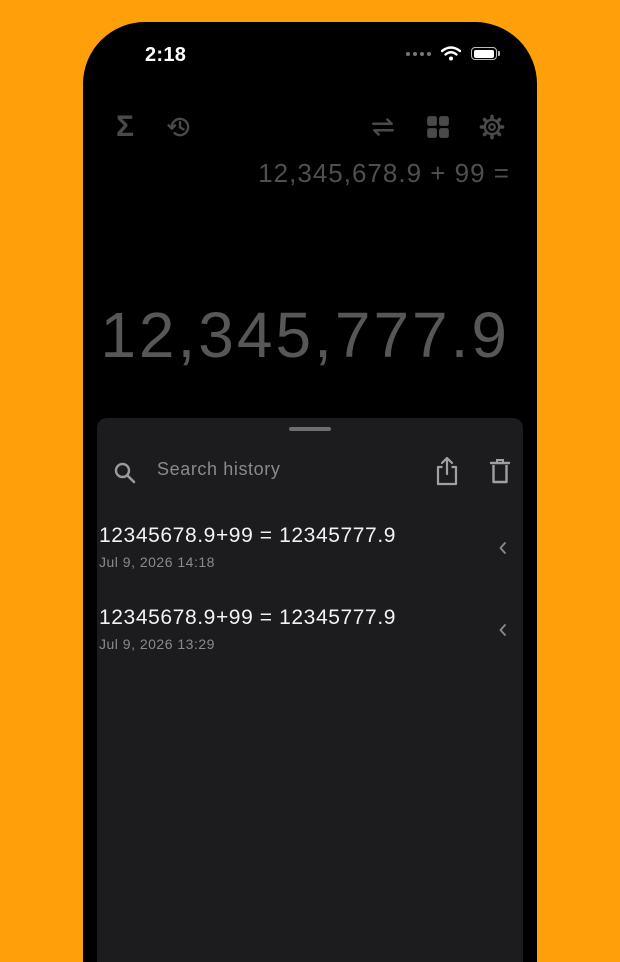  Describe the element at coordinates (447, 471) in the screenshot. I see `share-icon` at that location.